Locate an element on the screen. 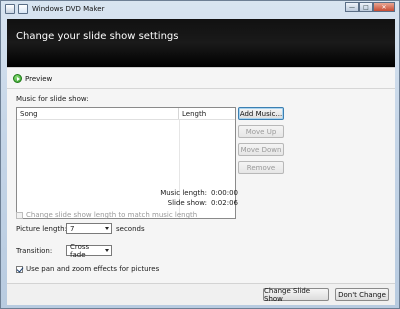 Image resolution: width=400 pixels, height=309 pixels. column-header-song: Song is located at coordinates (98, 113).